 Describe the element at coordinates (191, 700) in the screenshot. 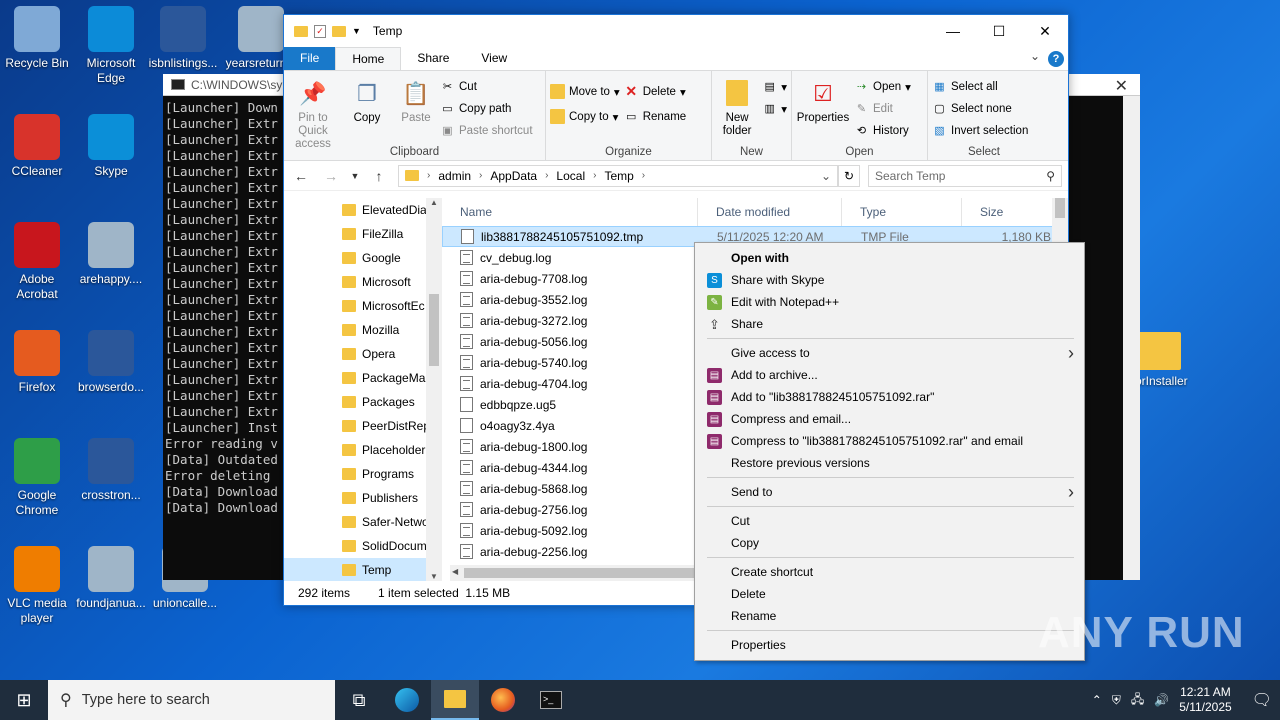

I see `taskbar-search-input: ⚲ Type here to search` at that location.